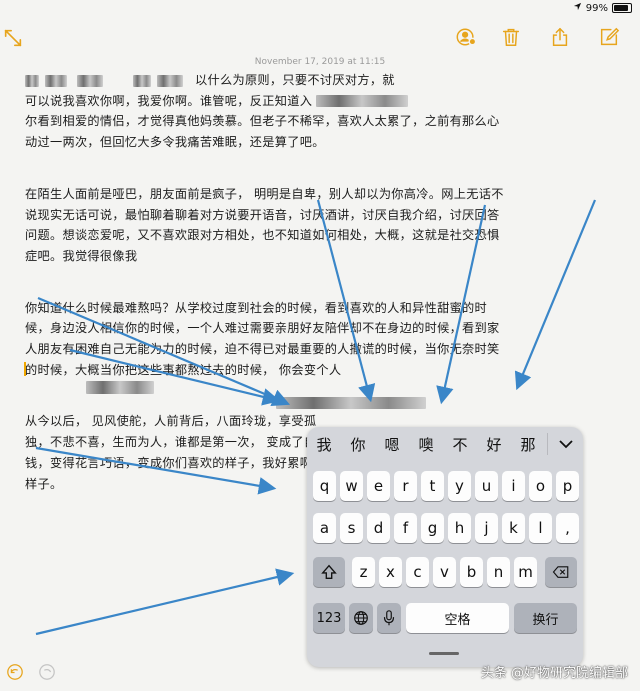  Describe the element at coordinates (513, 528) in the screenshot. I see `key-k: k` at that location.